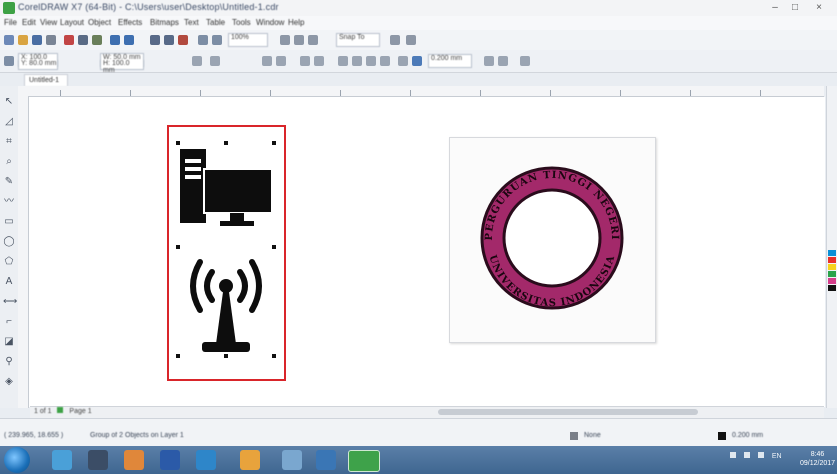 Image resolution: width=837 pixels, height=474 pixels. Describe the element at coordinates (417, 61) in the screenshot. I see `wrap-text-icon` at that location.